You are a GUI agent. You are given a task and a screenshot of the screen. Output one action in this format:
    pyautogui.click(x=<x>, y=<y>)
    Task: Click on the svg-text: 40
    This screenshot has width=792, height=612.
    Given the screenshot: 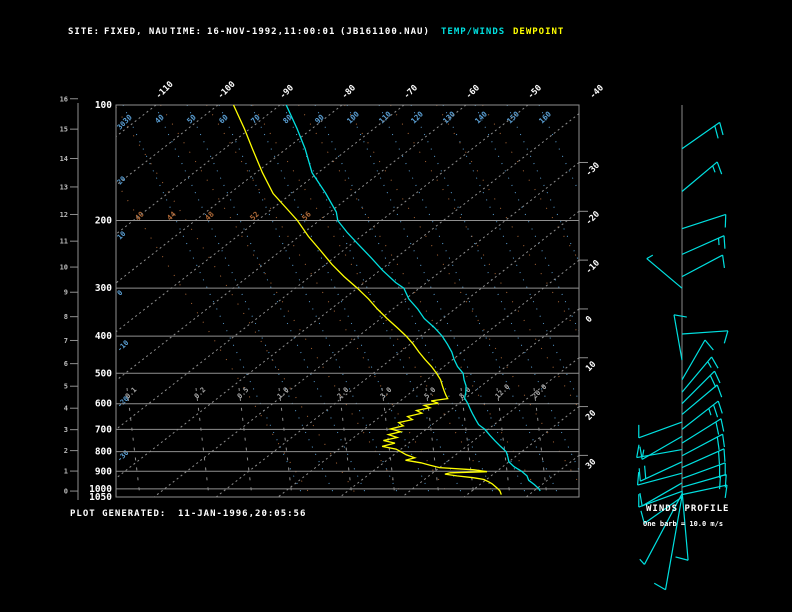 What is the action you would take?
    pyautogui.click(x=159, y=118)
    